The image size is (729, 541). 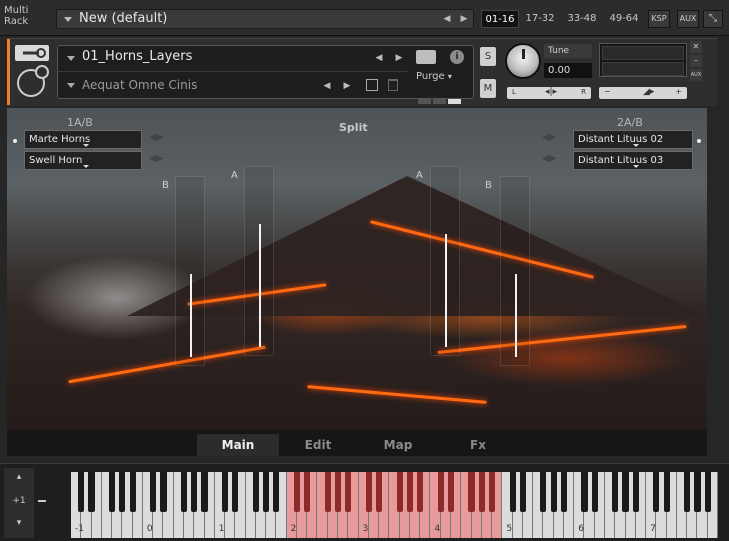 I want to click on slot-arrows-1: ◀▶, so click(x=156, y=137).